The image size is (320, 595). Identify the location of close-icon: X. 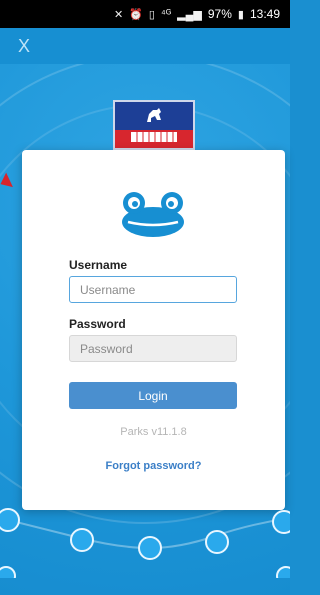
(24, 46).